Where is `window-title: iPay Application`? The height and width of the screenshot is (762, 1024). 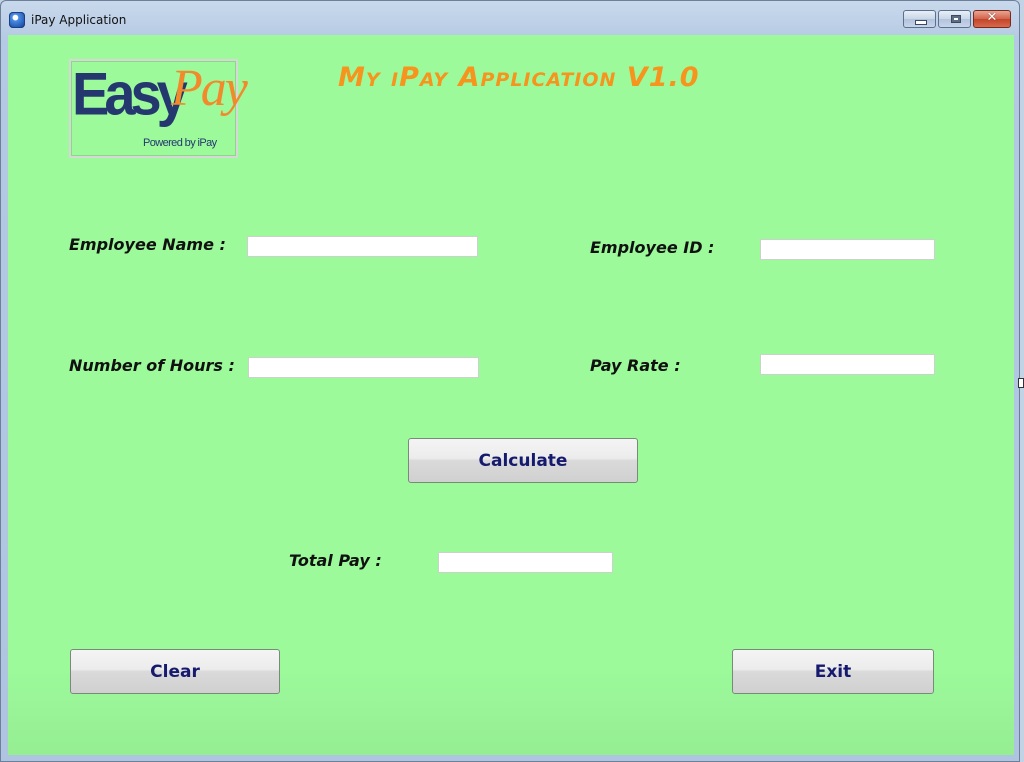
window-title: iPay Application is located at coordinates (79, 20).